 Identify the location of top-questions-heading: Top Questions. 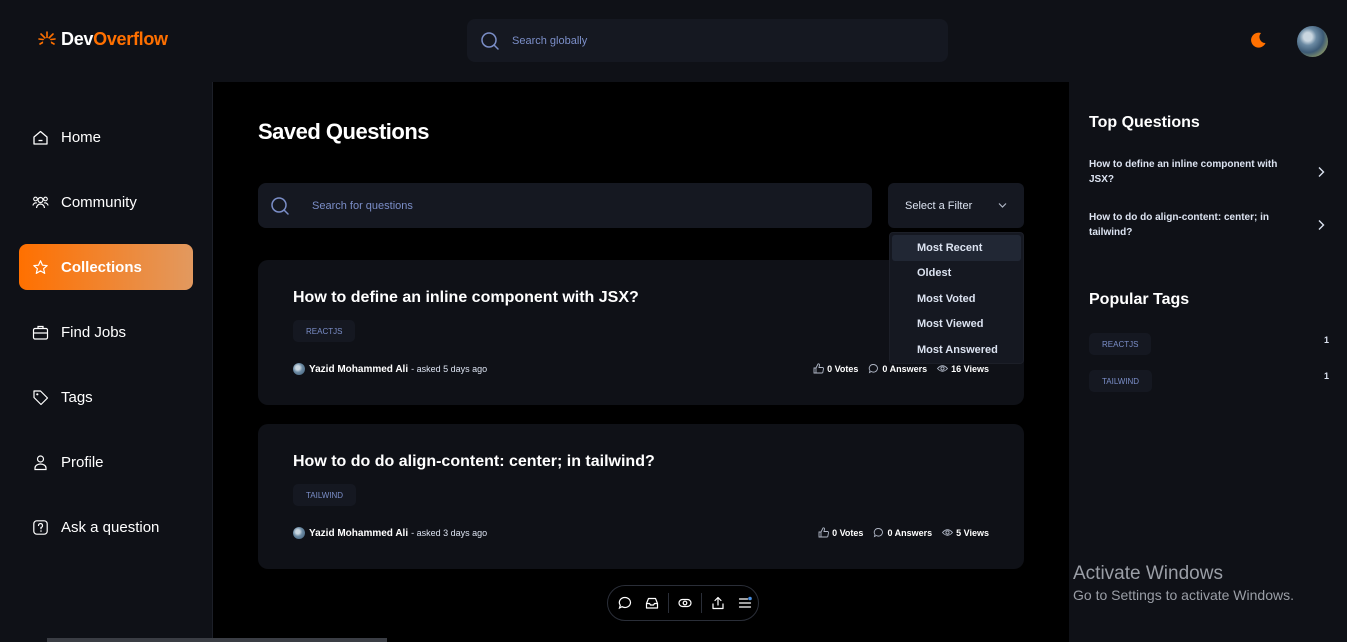
(1144, 122).